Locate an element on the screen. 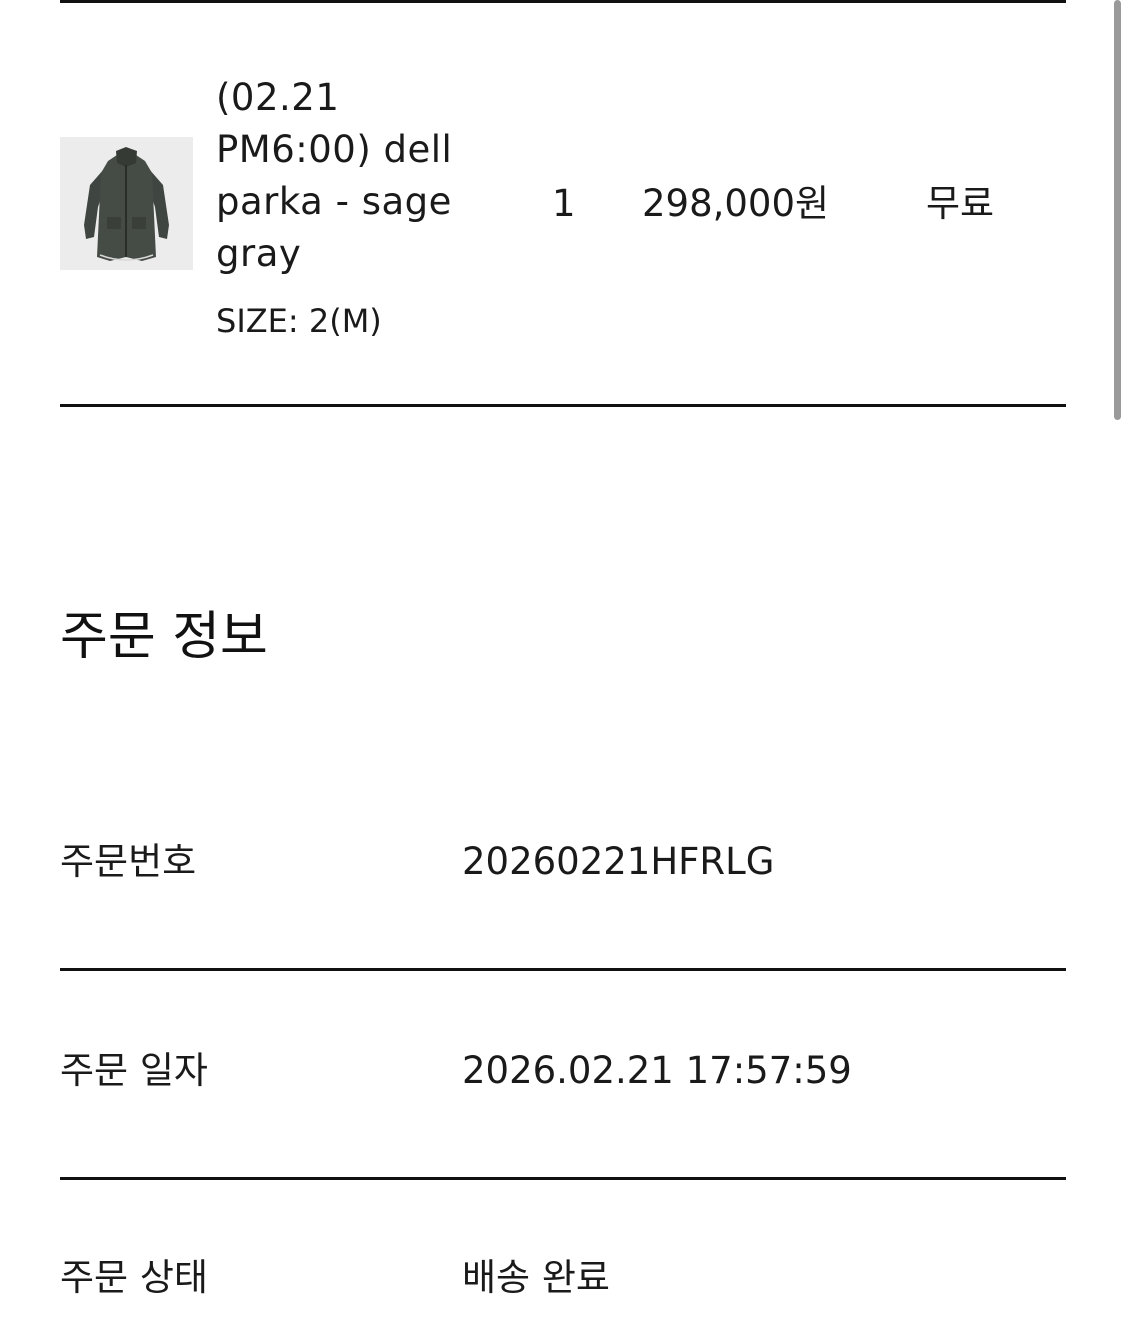  order-number-label: 주문번호 is located at coordinates (128, 861).